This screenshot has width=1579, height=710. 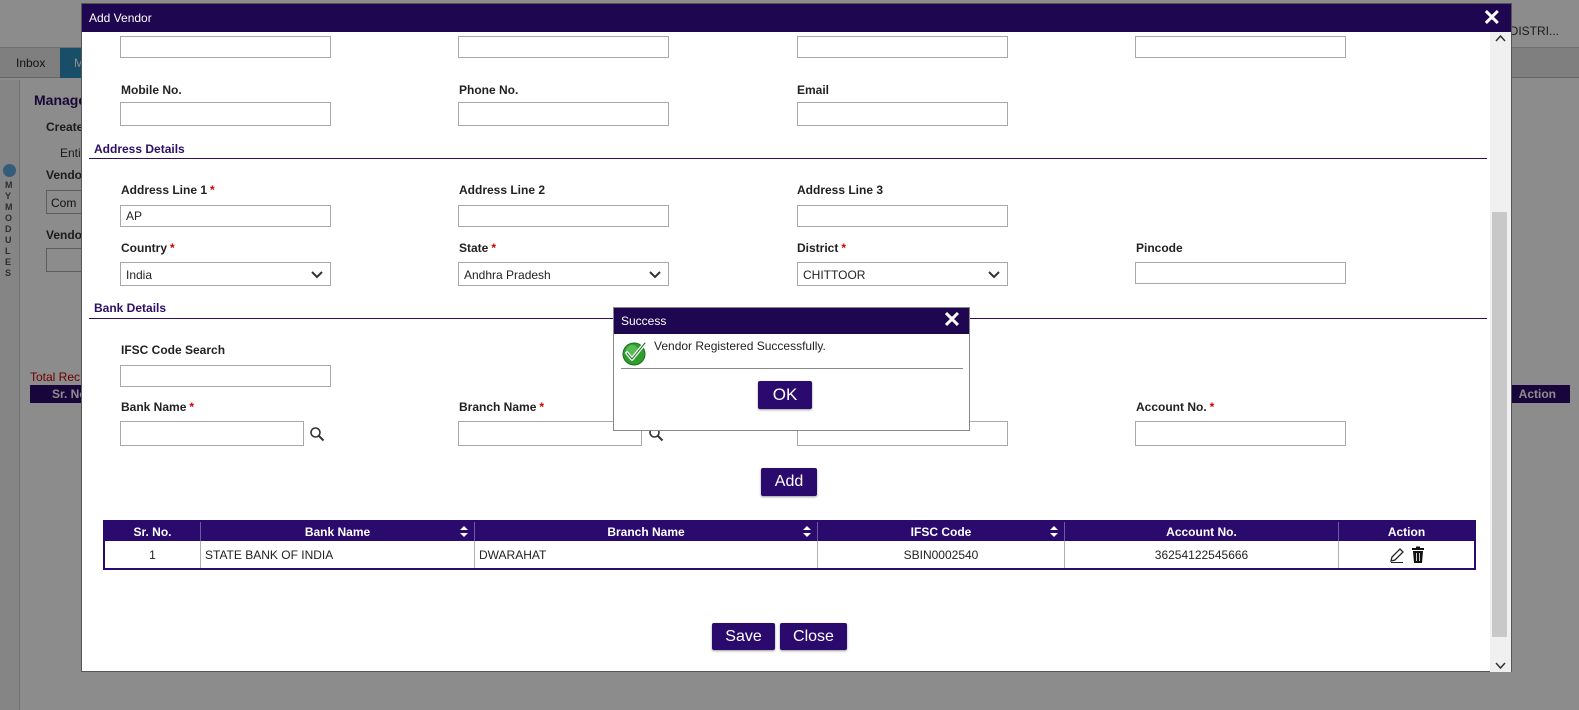 What do you see at coordinates (1171, 407) in the screenshot?
I see `account-no-label-text: Account No.` at bounding box center [1171, 407].